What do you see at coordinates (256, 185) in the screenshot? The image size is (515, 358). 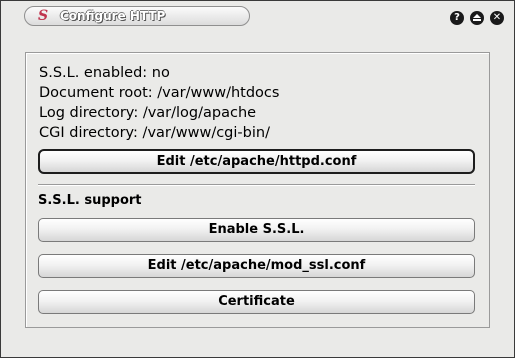 I see `separator` at bounding box center [256, 185].